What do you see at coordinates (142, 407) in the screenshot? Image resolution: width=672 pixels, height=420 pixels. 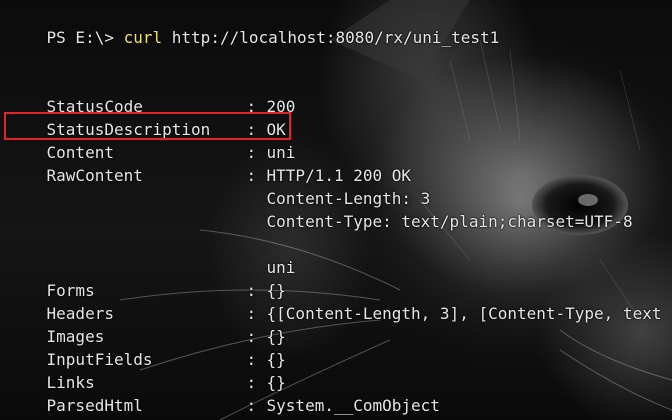 I see `output-row-rawcontentlength: RawContentLength:3` at bounding box center [142, 407].